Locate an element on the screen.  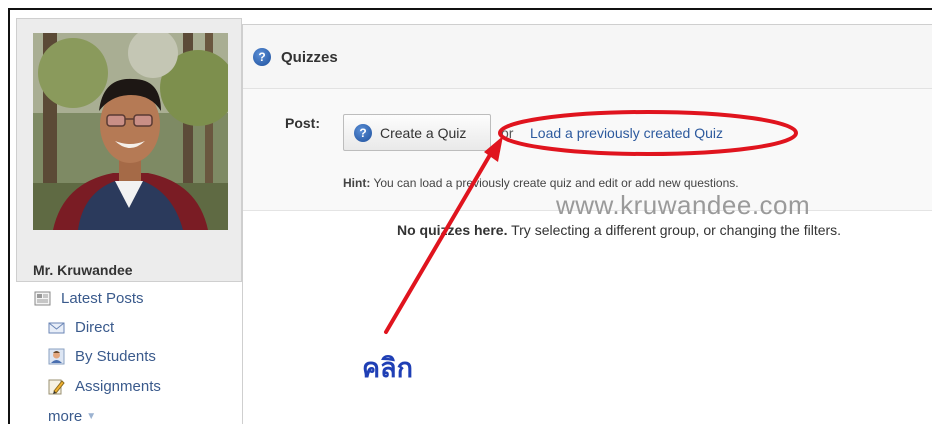
student-icon is located at coordinates (56, 356).